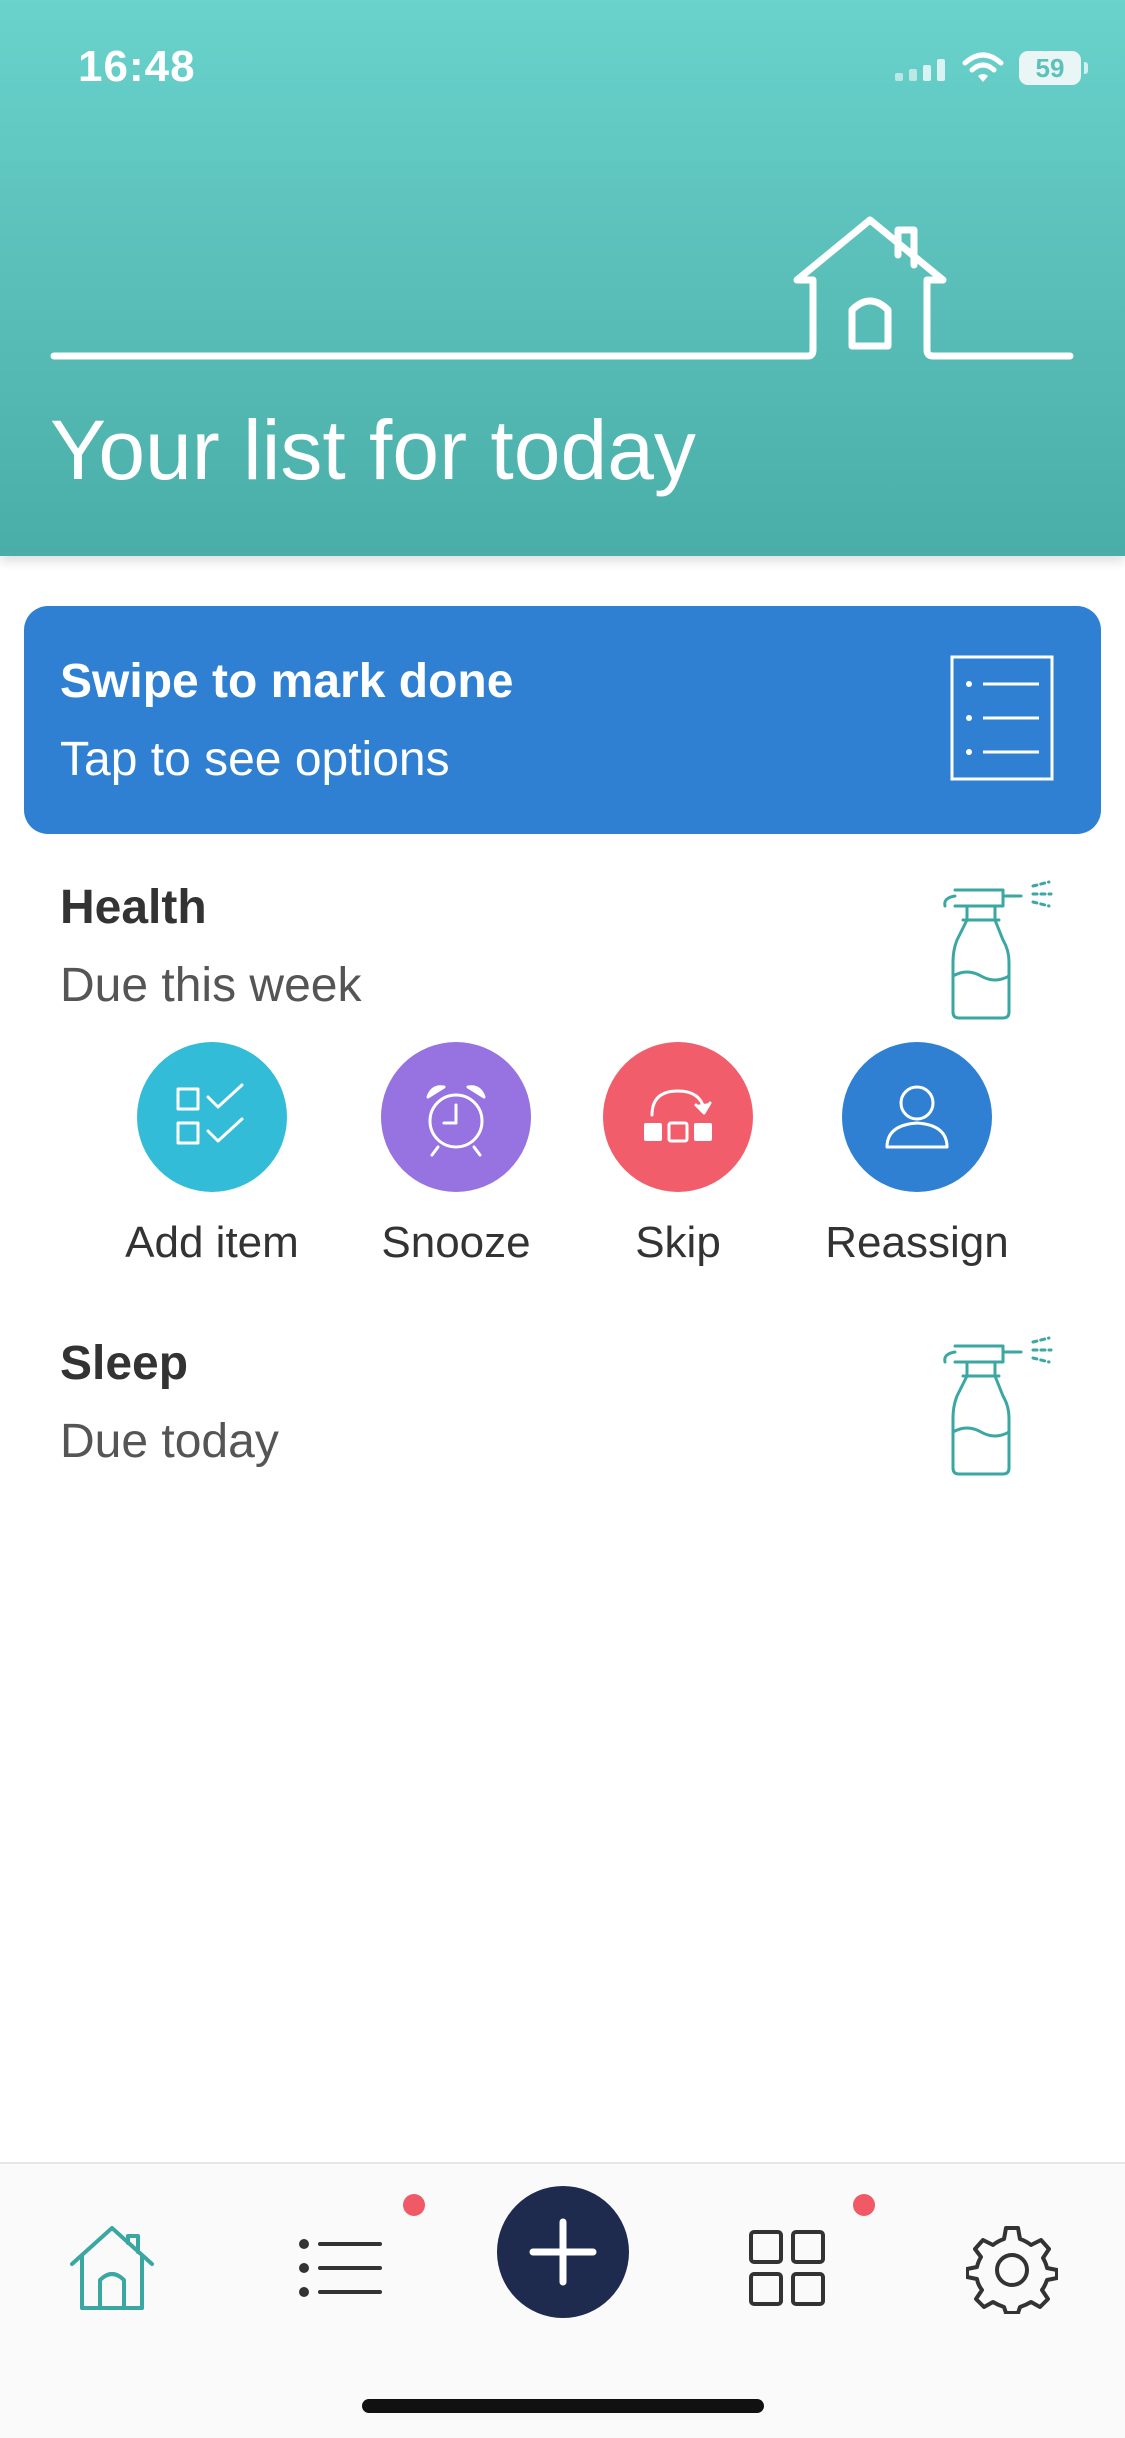 The height and width of the screenshot is (2438, 1125). Describe the element at coordinates (169, 1441) in the screenshot. I see `task-due: Due today` at that location.